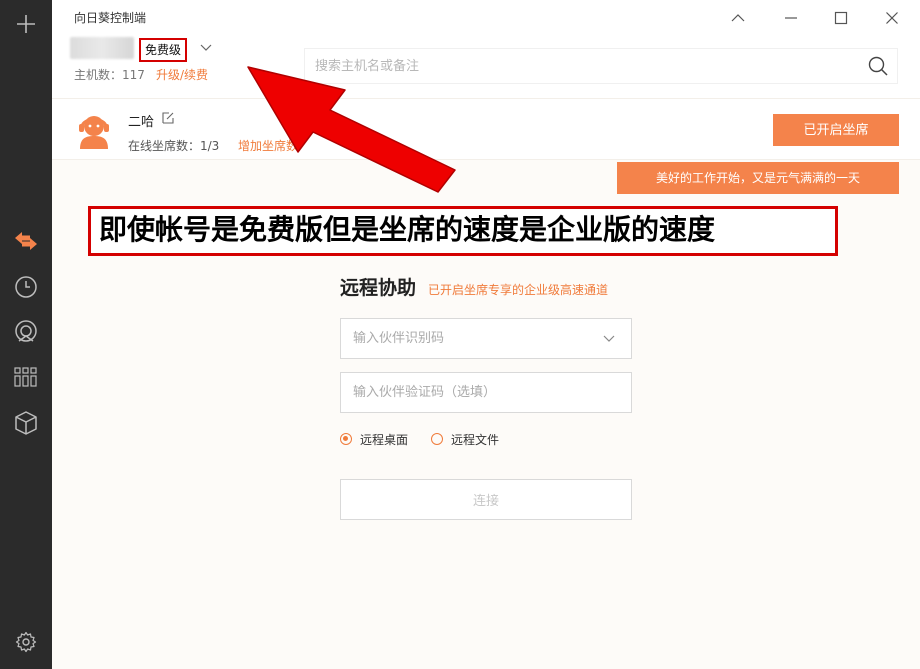 Image resolution: width=920 pixels, height=669 pixels. What do you see at coordinates (102, 48) in the screenshot?
I see `account-name-blurred` at bounding box center [102, 48].